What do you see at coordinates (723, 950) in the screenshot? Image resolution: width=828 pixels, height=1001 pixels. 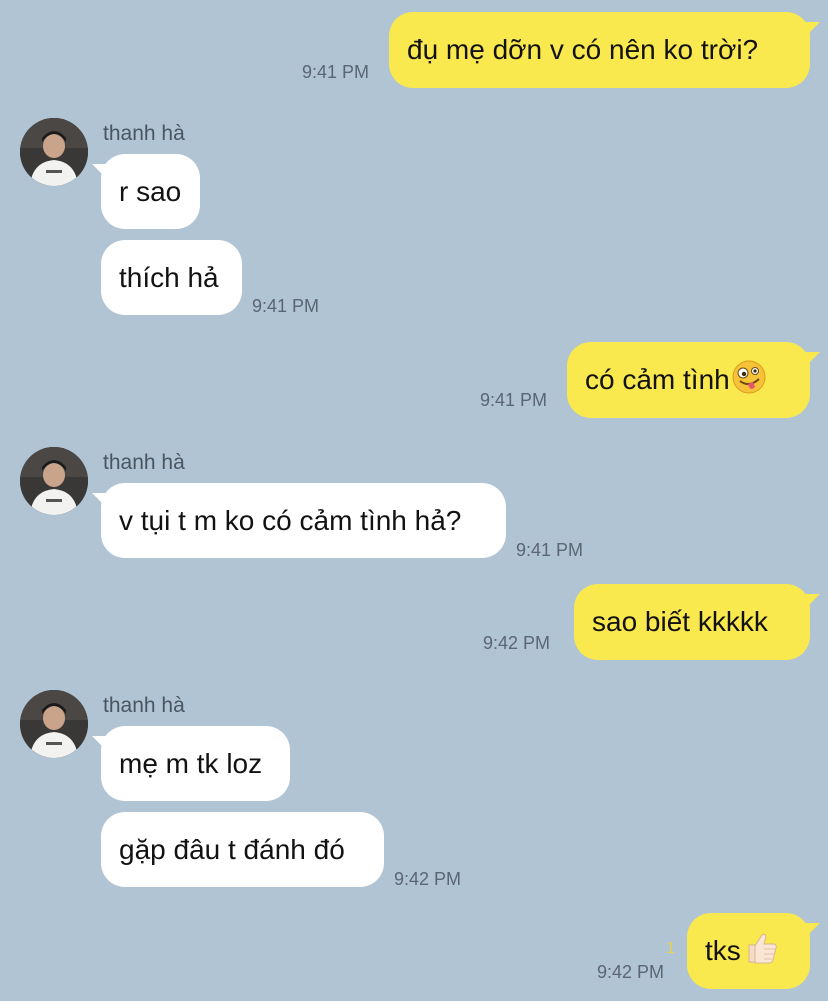 I see `message-text: tks` at bounding box center [723, 950].